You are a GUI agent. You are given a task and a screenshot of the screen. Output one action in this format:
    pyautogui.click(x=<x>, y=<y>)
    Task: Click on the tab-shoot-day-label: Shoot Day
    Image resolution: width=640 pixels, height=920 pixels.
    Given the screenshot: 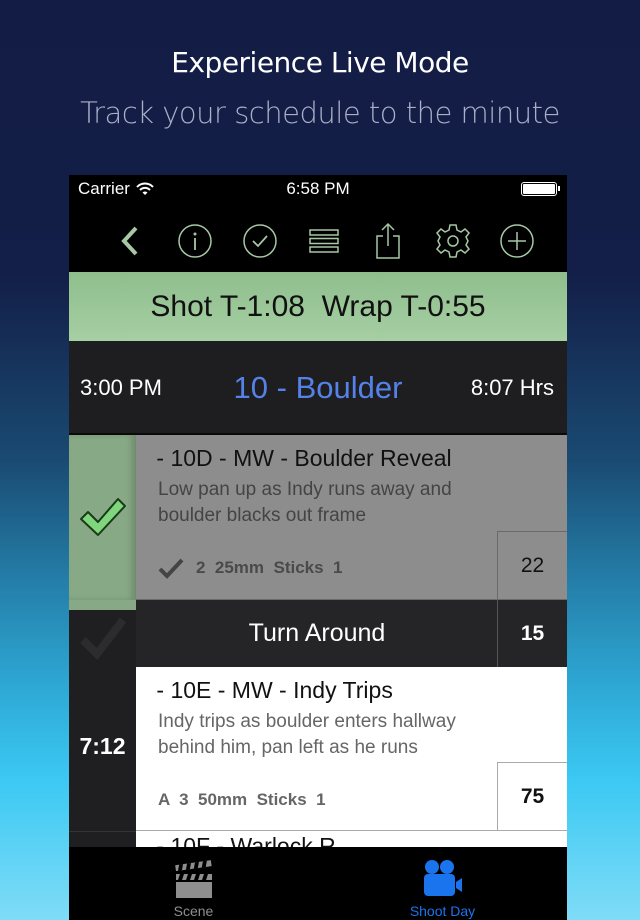 What is the action you would take?
    pyautogui.click(x=442, y=911)
    